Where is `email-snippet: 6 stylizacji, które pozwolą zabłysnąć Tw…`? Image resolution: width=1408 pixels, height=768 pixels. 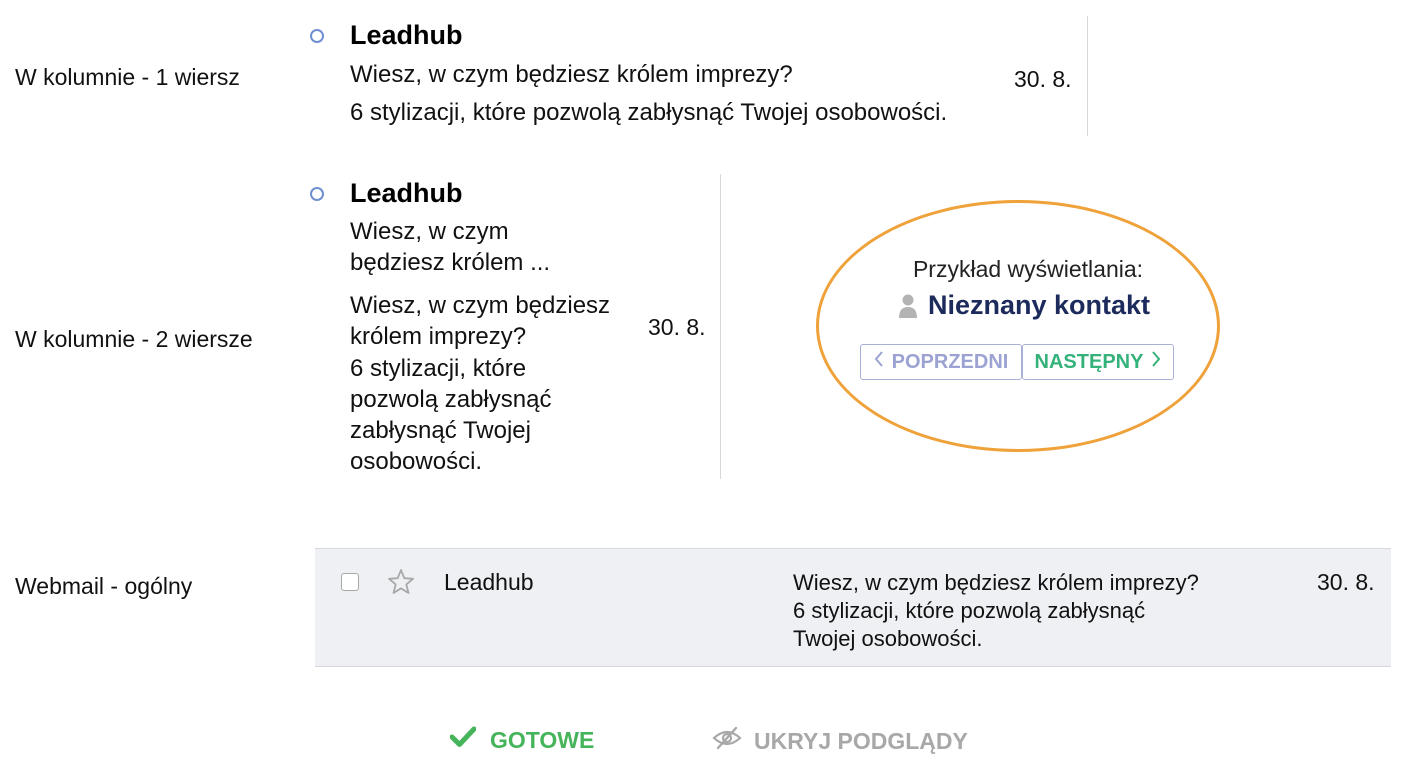
email-snippet: 6 stylizacji, które pozwolą zabłysnąć Tw… is located at coordinates (649, 112).